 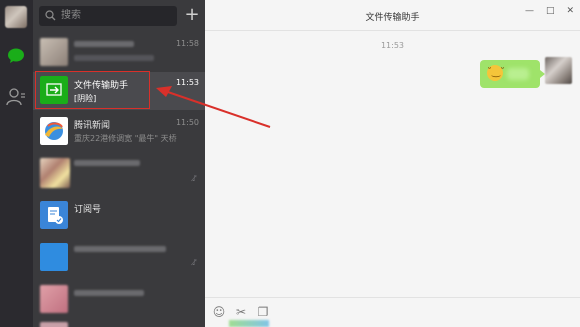 I want to click on folder-icon: ❐, so click(x=263, y=312).